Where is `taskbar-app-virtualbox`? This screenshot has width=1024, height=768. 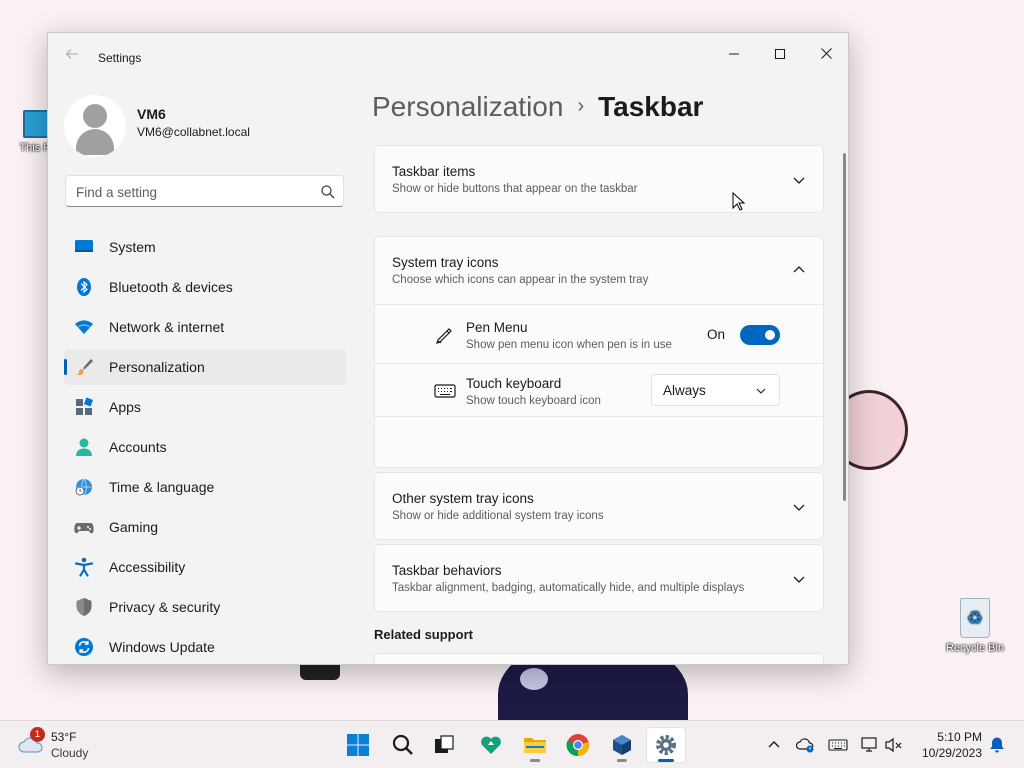 taskbar-app-virtualbox is located at coordinates (622, 745).